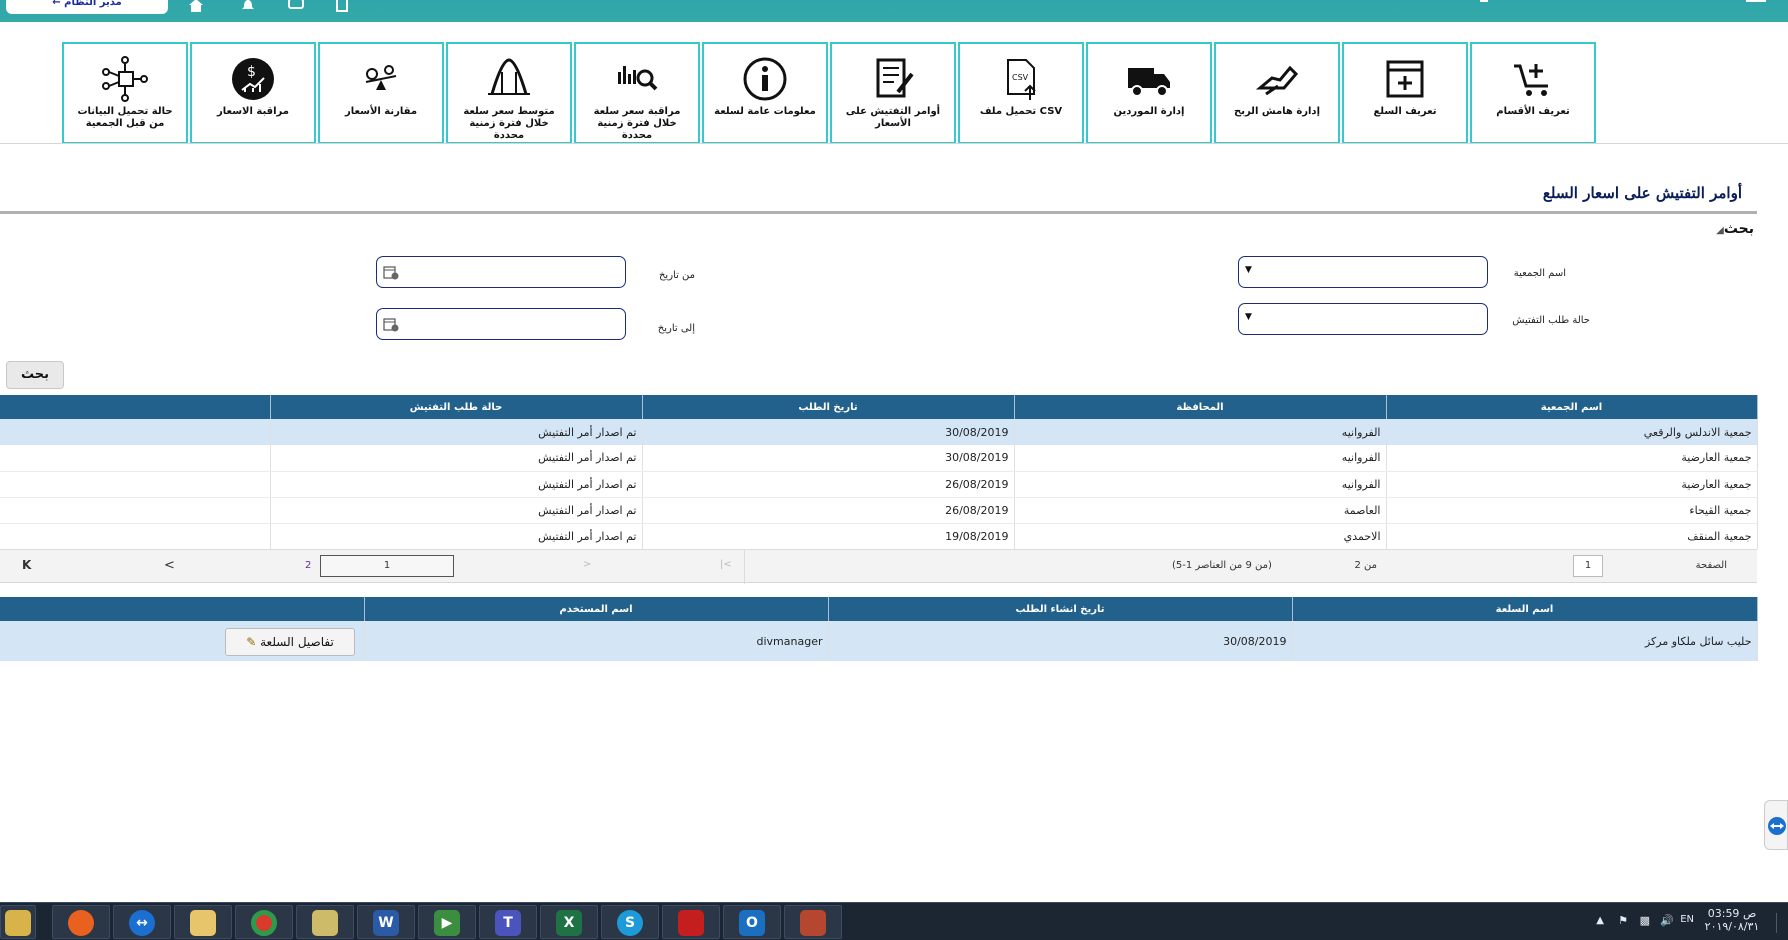  I want to click on teamviewer-icon: ↔, so click(142, 923).